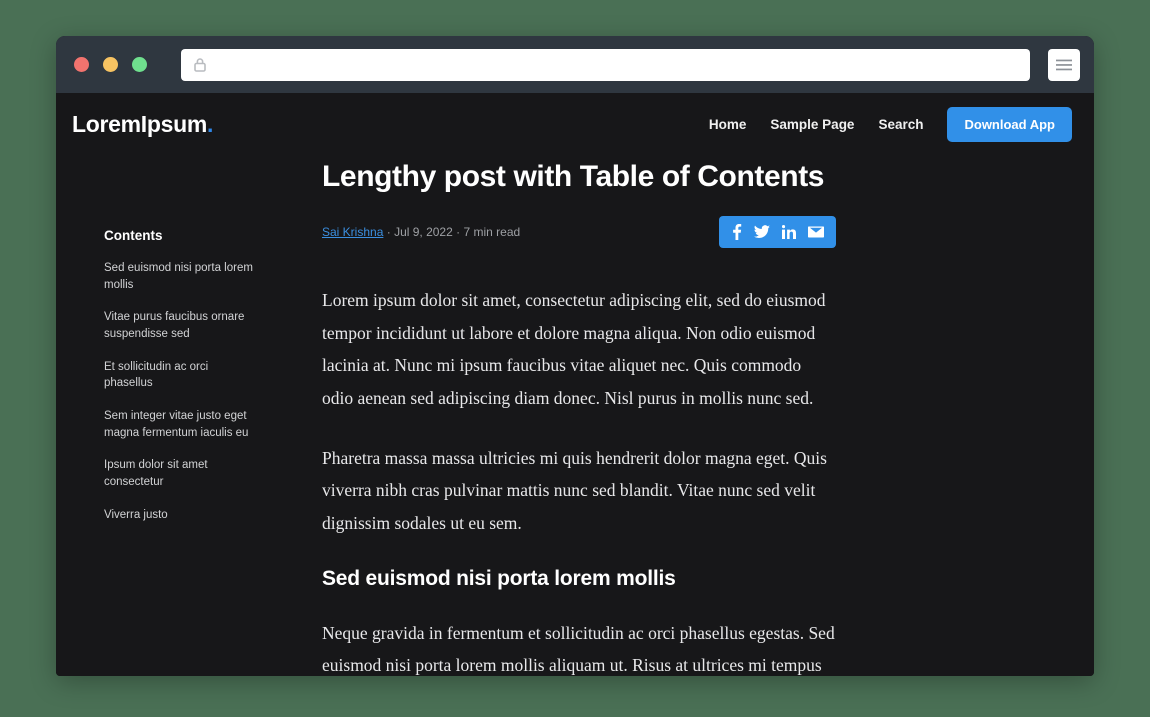  Describe the element at coordinates (579, 232) in the screenshot. I see `article-meta: Sai Krishna · Jul 9, 2022 · 7 min read` at that location.